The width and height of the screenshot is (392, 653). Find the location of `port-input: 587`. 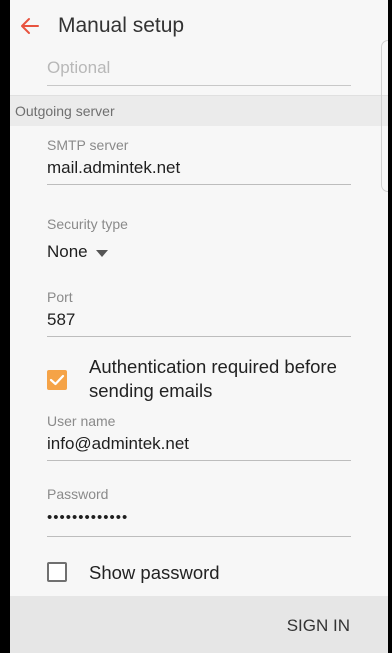

port-input: 587 is located at coordinates (199, 320).